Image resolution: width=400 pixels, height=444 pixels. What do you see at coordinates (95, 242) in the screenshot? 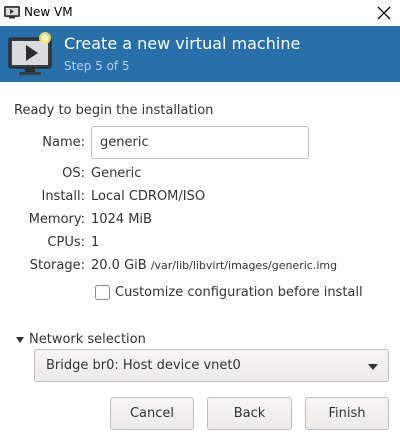
I see `cpus-value: 1` at bounding box center [95, 242].